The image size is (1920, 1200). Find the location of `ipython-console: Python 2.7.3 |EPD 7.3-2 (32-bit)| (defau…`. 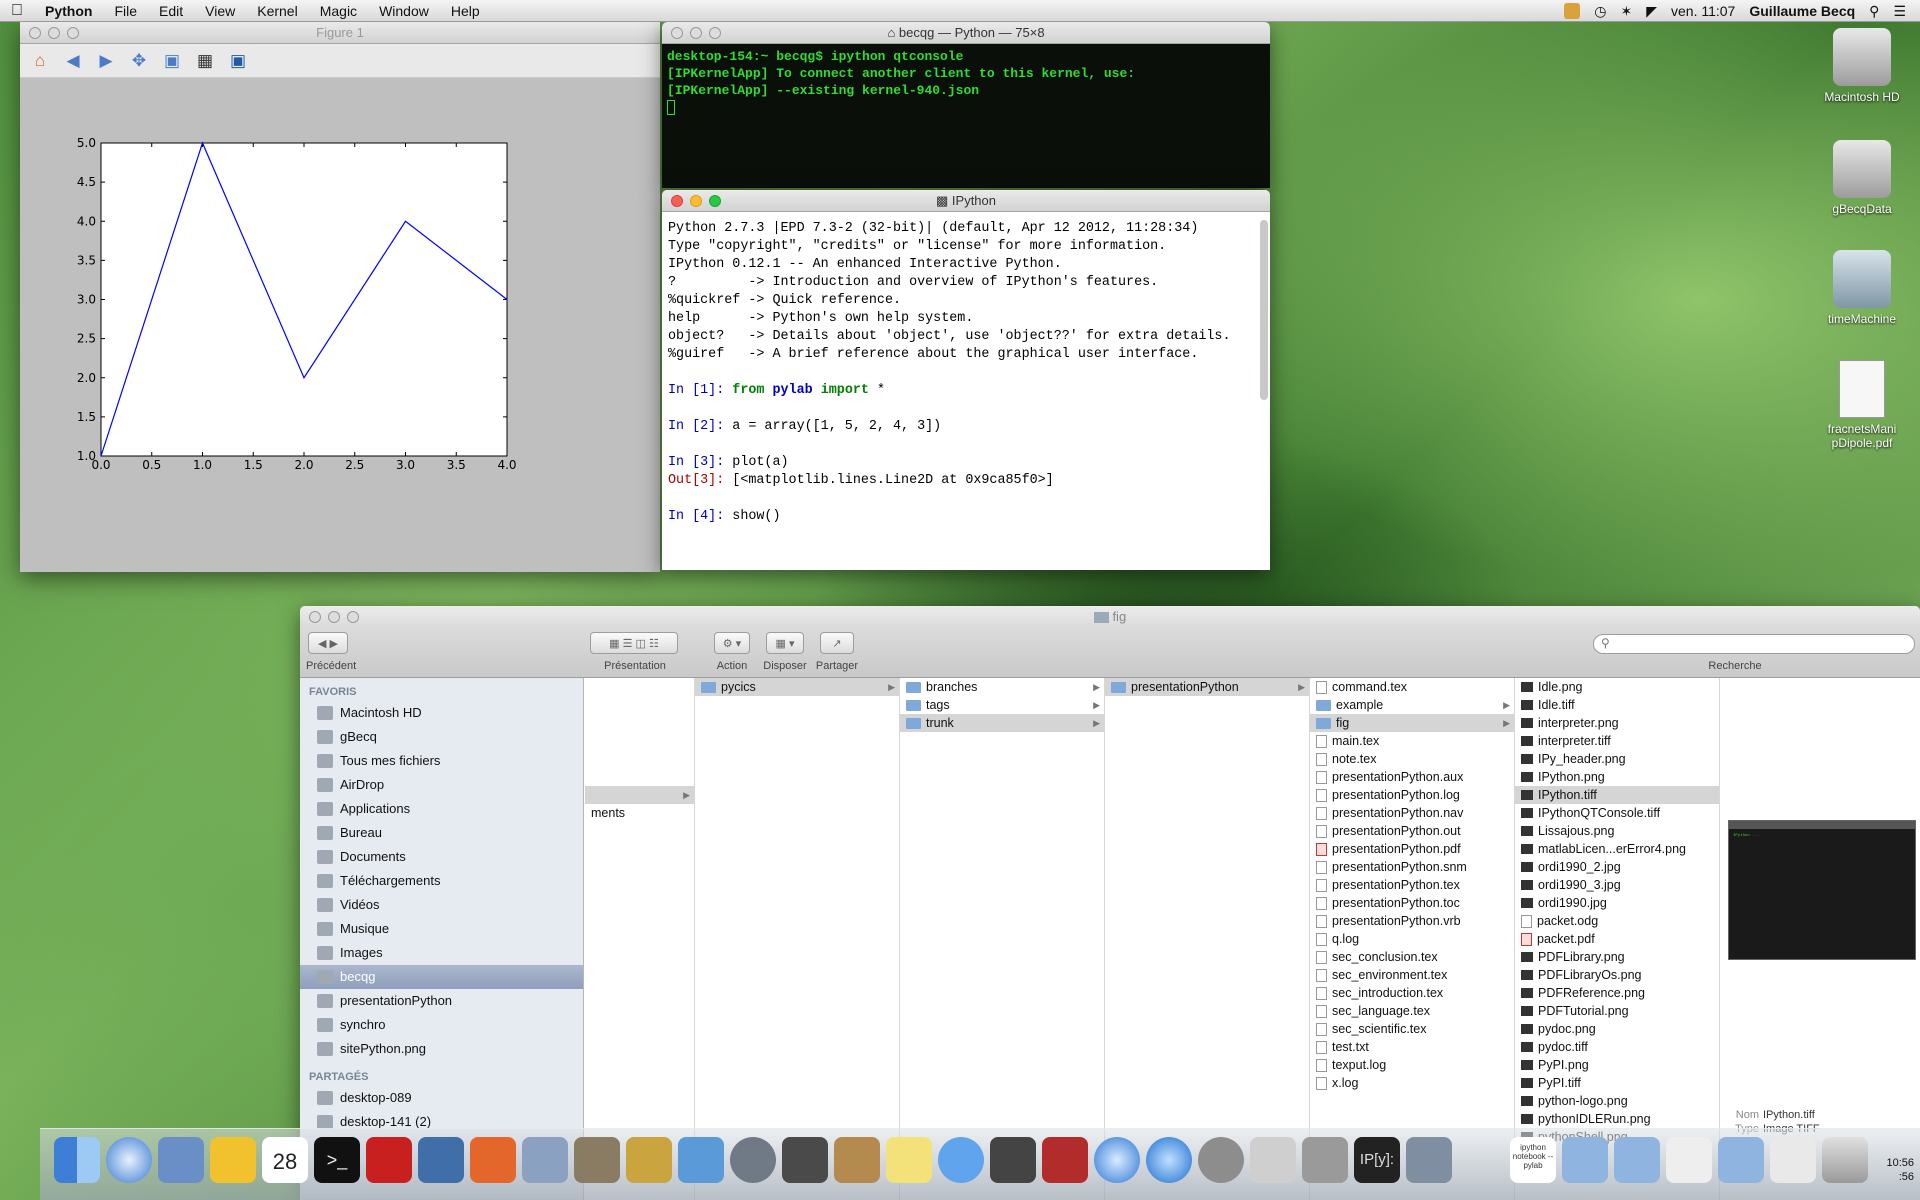

ipython-console: Python 2.7.3 |EPD 7.3-2 (32-bit)| (defau… is located at coordinates (966, 373).